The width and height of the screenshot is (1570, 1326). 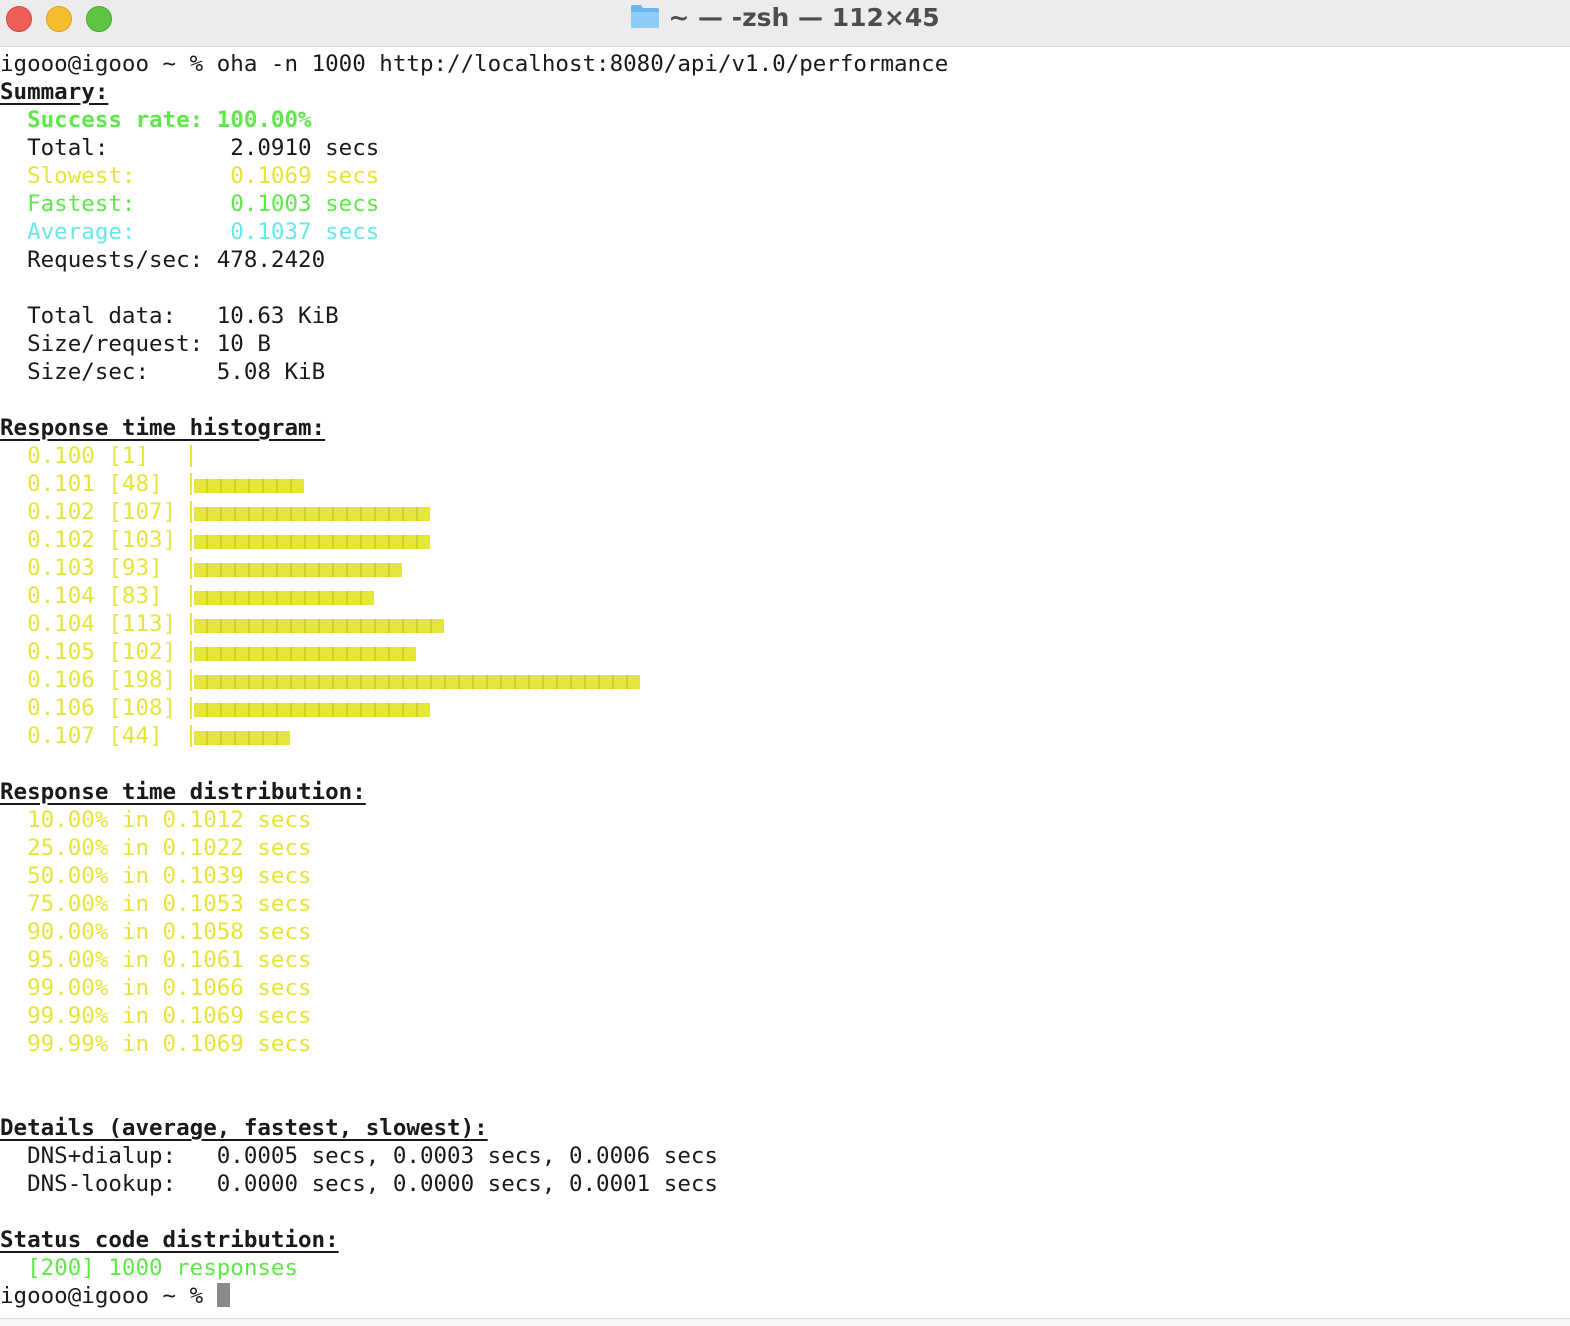 What do you see at coordinates (102, 1156) in the screenshot?
I see `dns-dialup-label: DNS+dialup:` at bounding box center [102, 1156].